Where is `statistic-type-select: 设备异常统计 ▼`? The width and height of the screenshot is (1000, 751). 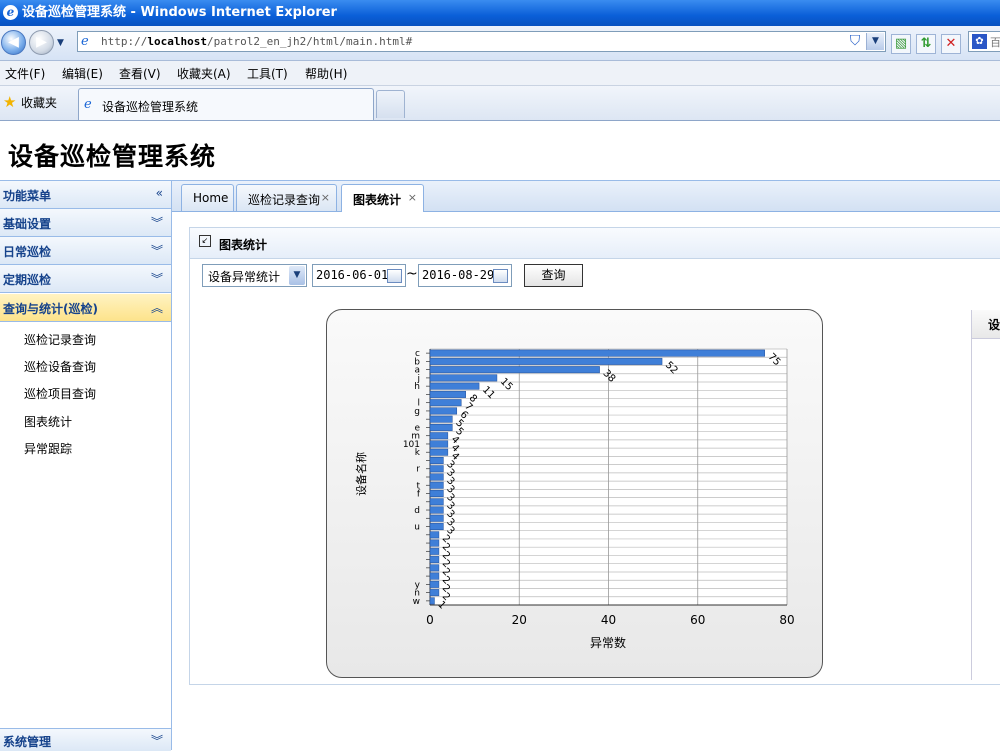
statistic-type-select: 设备异常统计 ▼ is located at coordinates (254, 275).